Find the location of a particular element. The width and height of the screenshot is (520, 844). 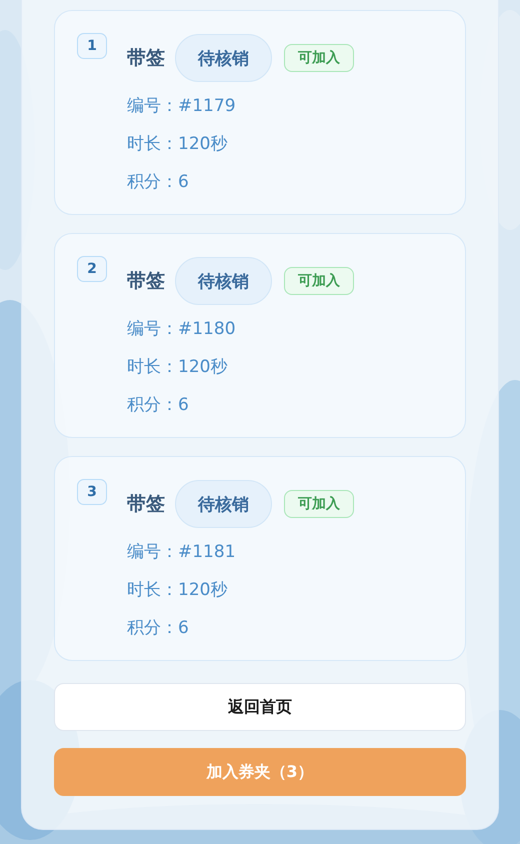

detail-line: 编号：#1179 is located at coordinates (182, 106).